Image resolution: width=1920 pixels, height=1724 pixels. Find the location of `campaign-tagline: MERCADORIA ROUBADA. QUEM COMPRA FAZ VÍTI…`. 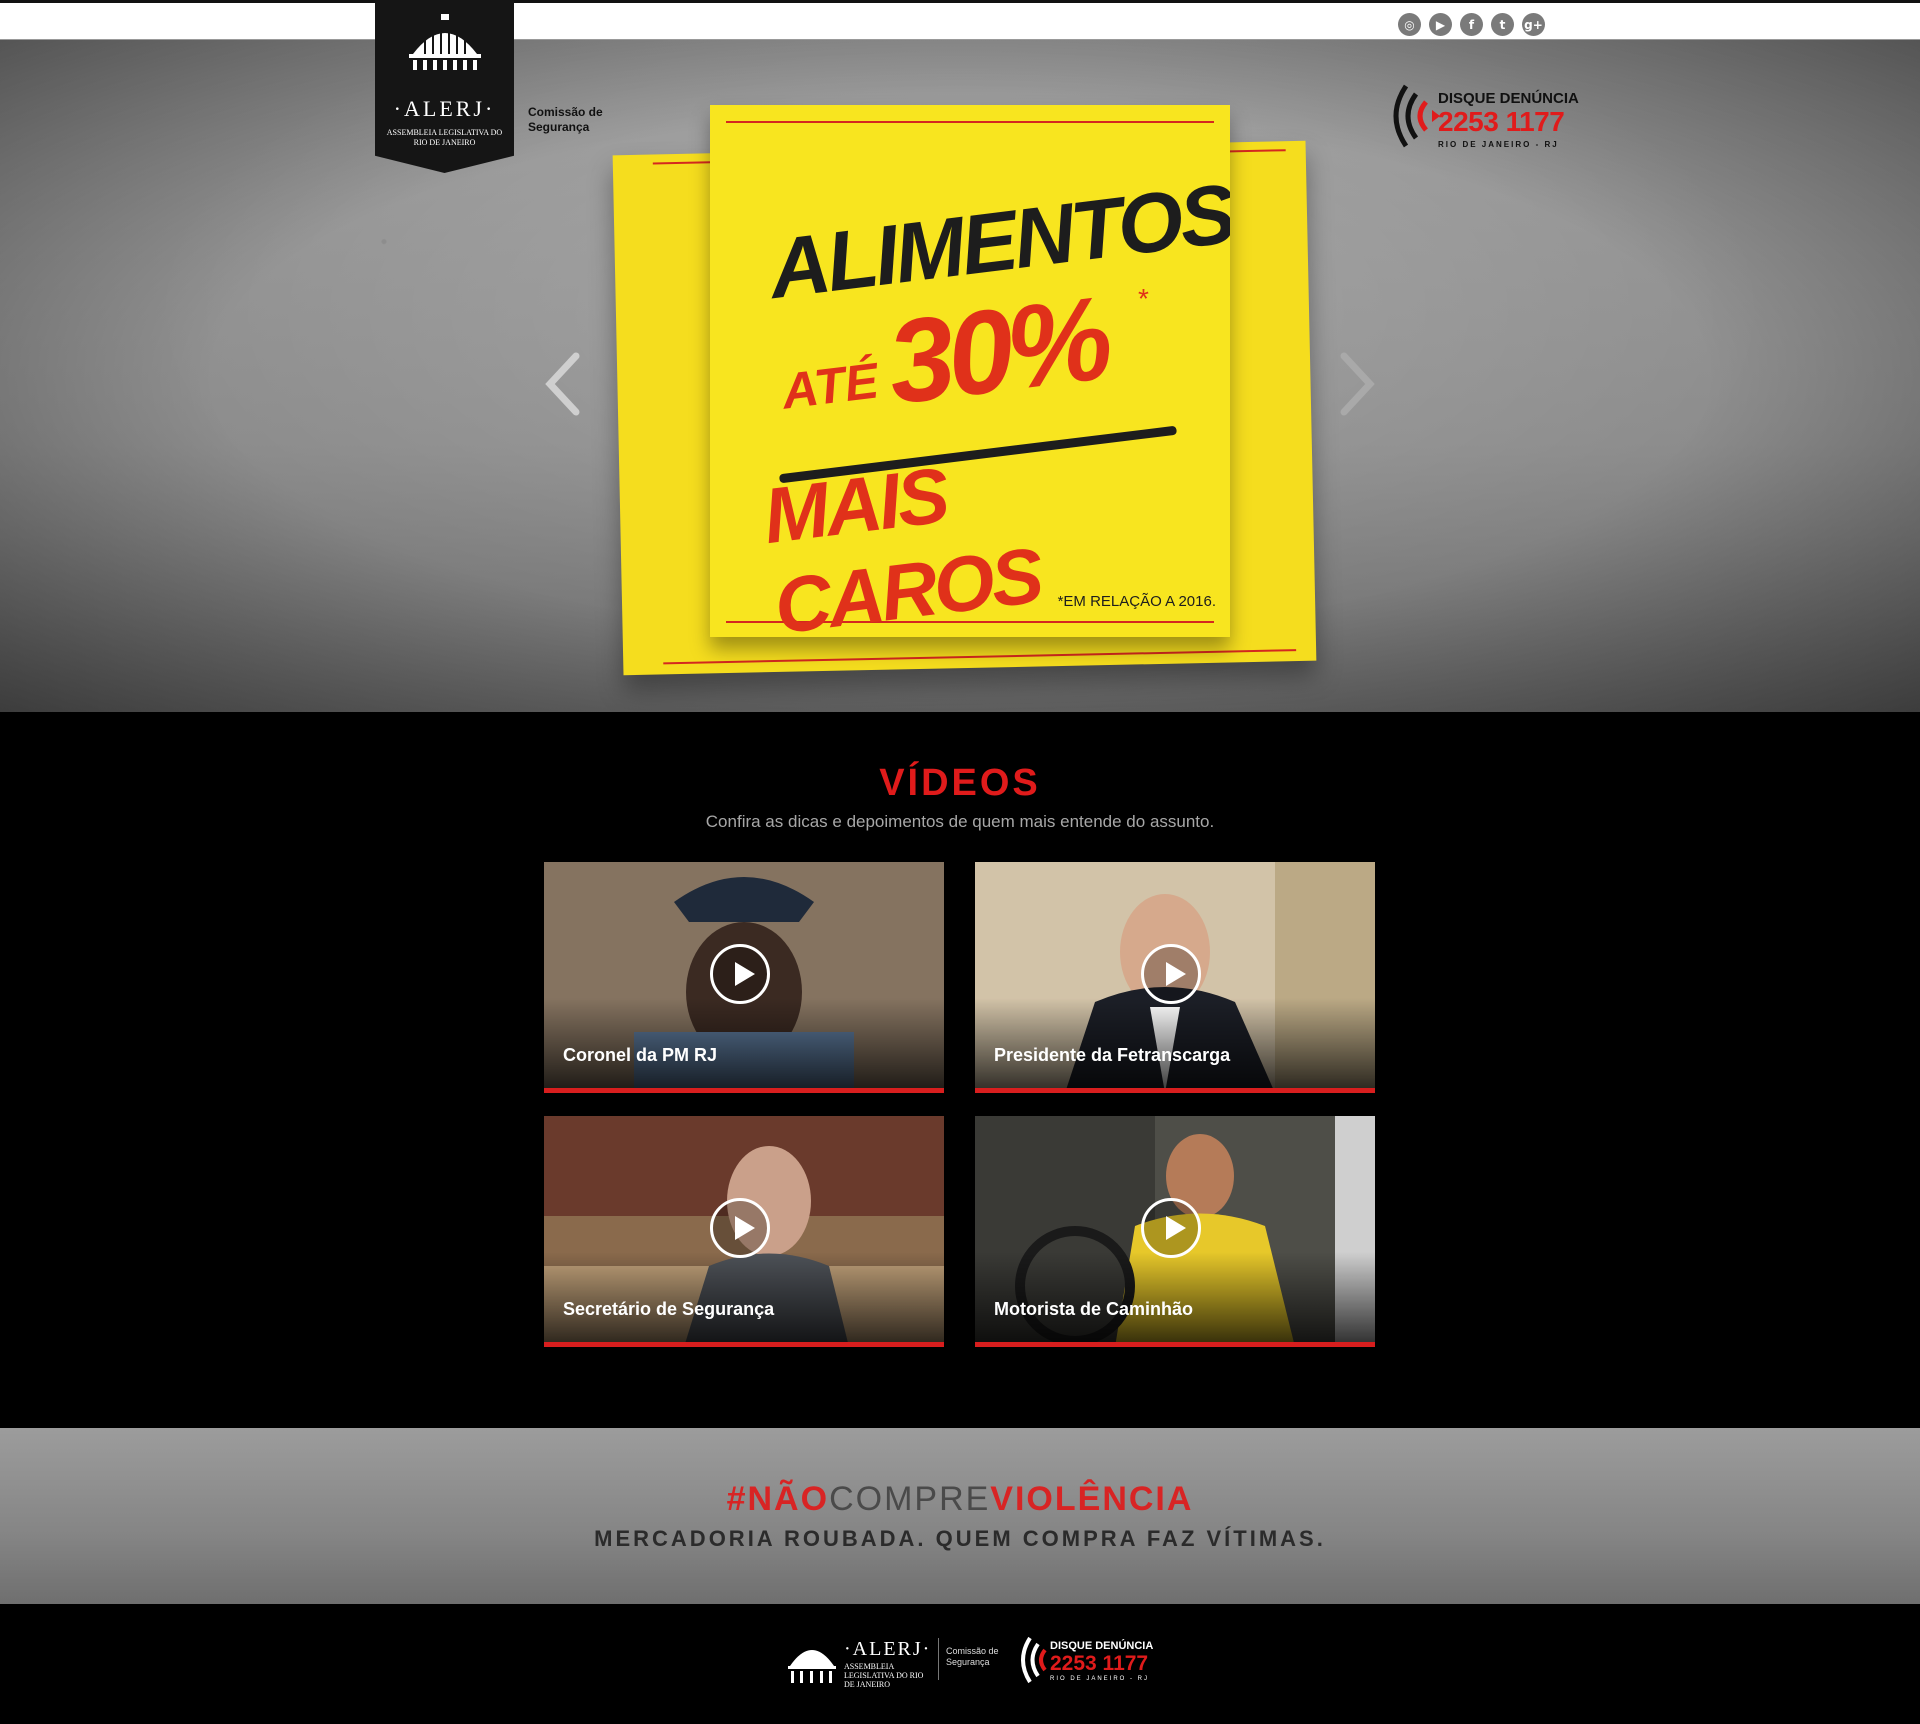

campaign-tagline: MERCADORIA ROUBADA. QUEM COMPRA FAZ VÍTI… is located at coordinates (960, 1538).